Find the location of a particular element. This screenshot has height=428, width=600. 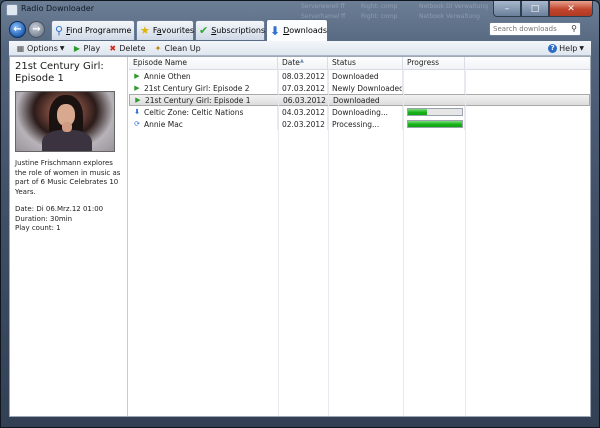

star-icon: ★ is located at coordinates (145, 30).